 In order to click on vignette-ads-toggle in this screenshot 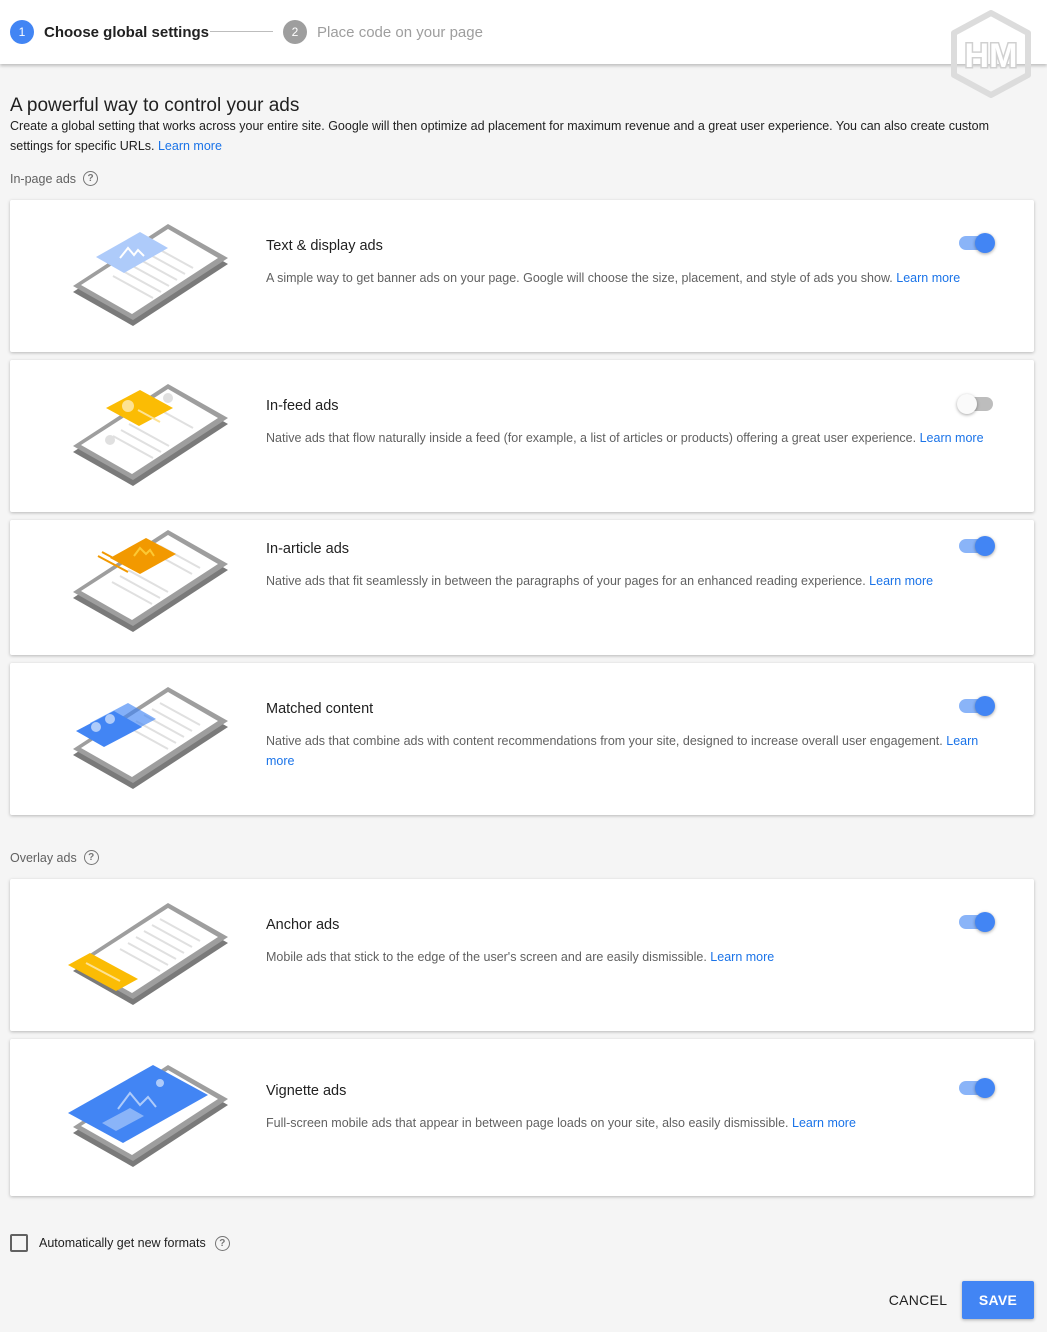, I will do `click(976, 1088)`.